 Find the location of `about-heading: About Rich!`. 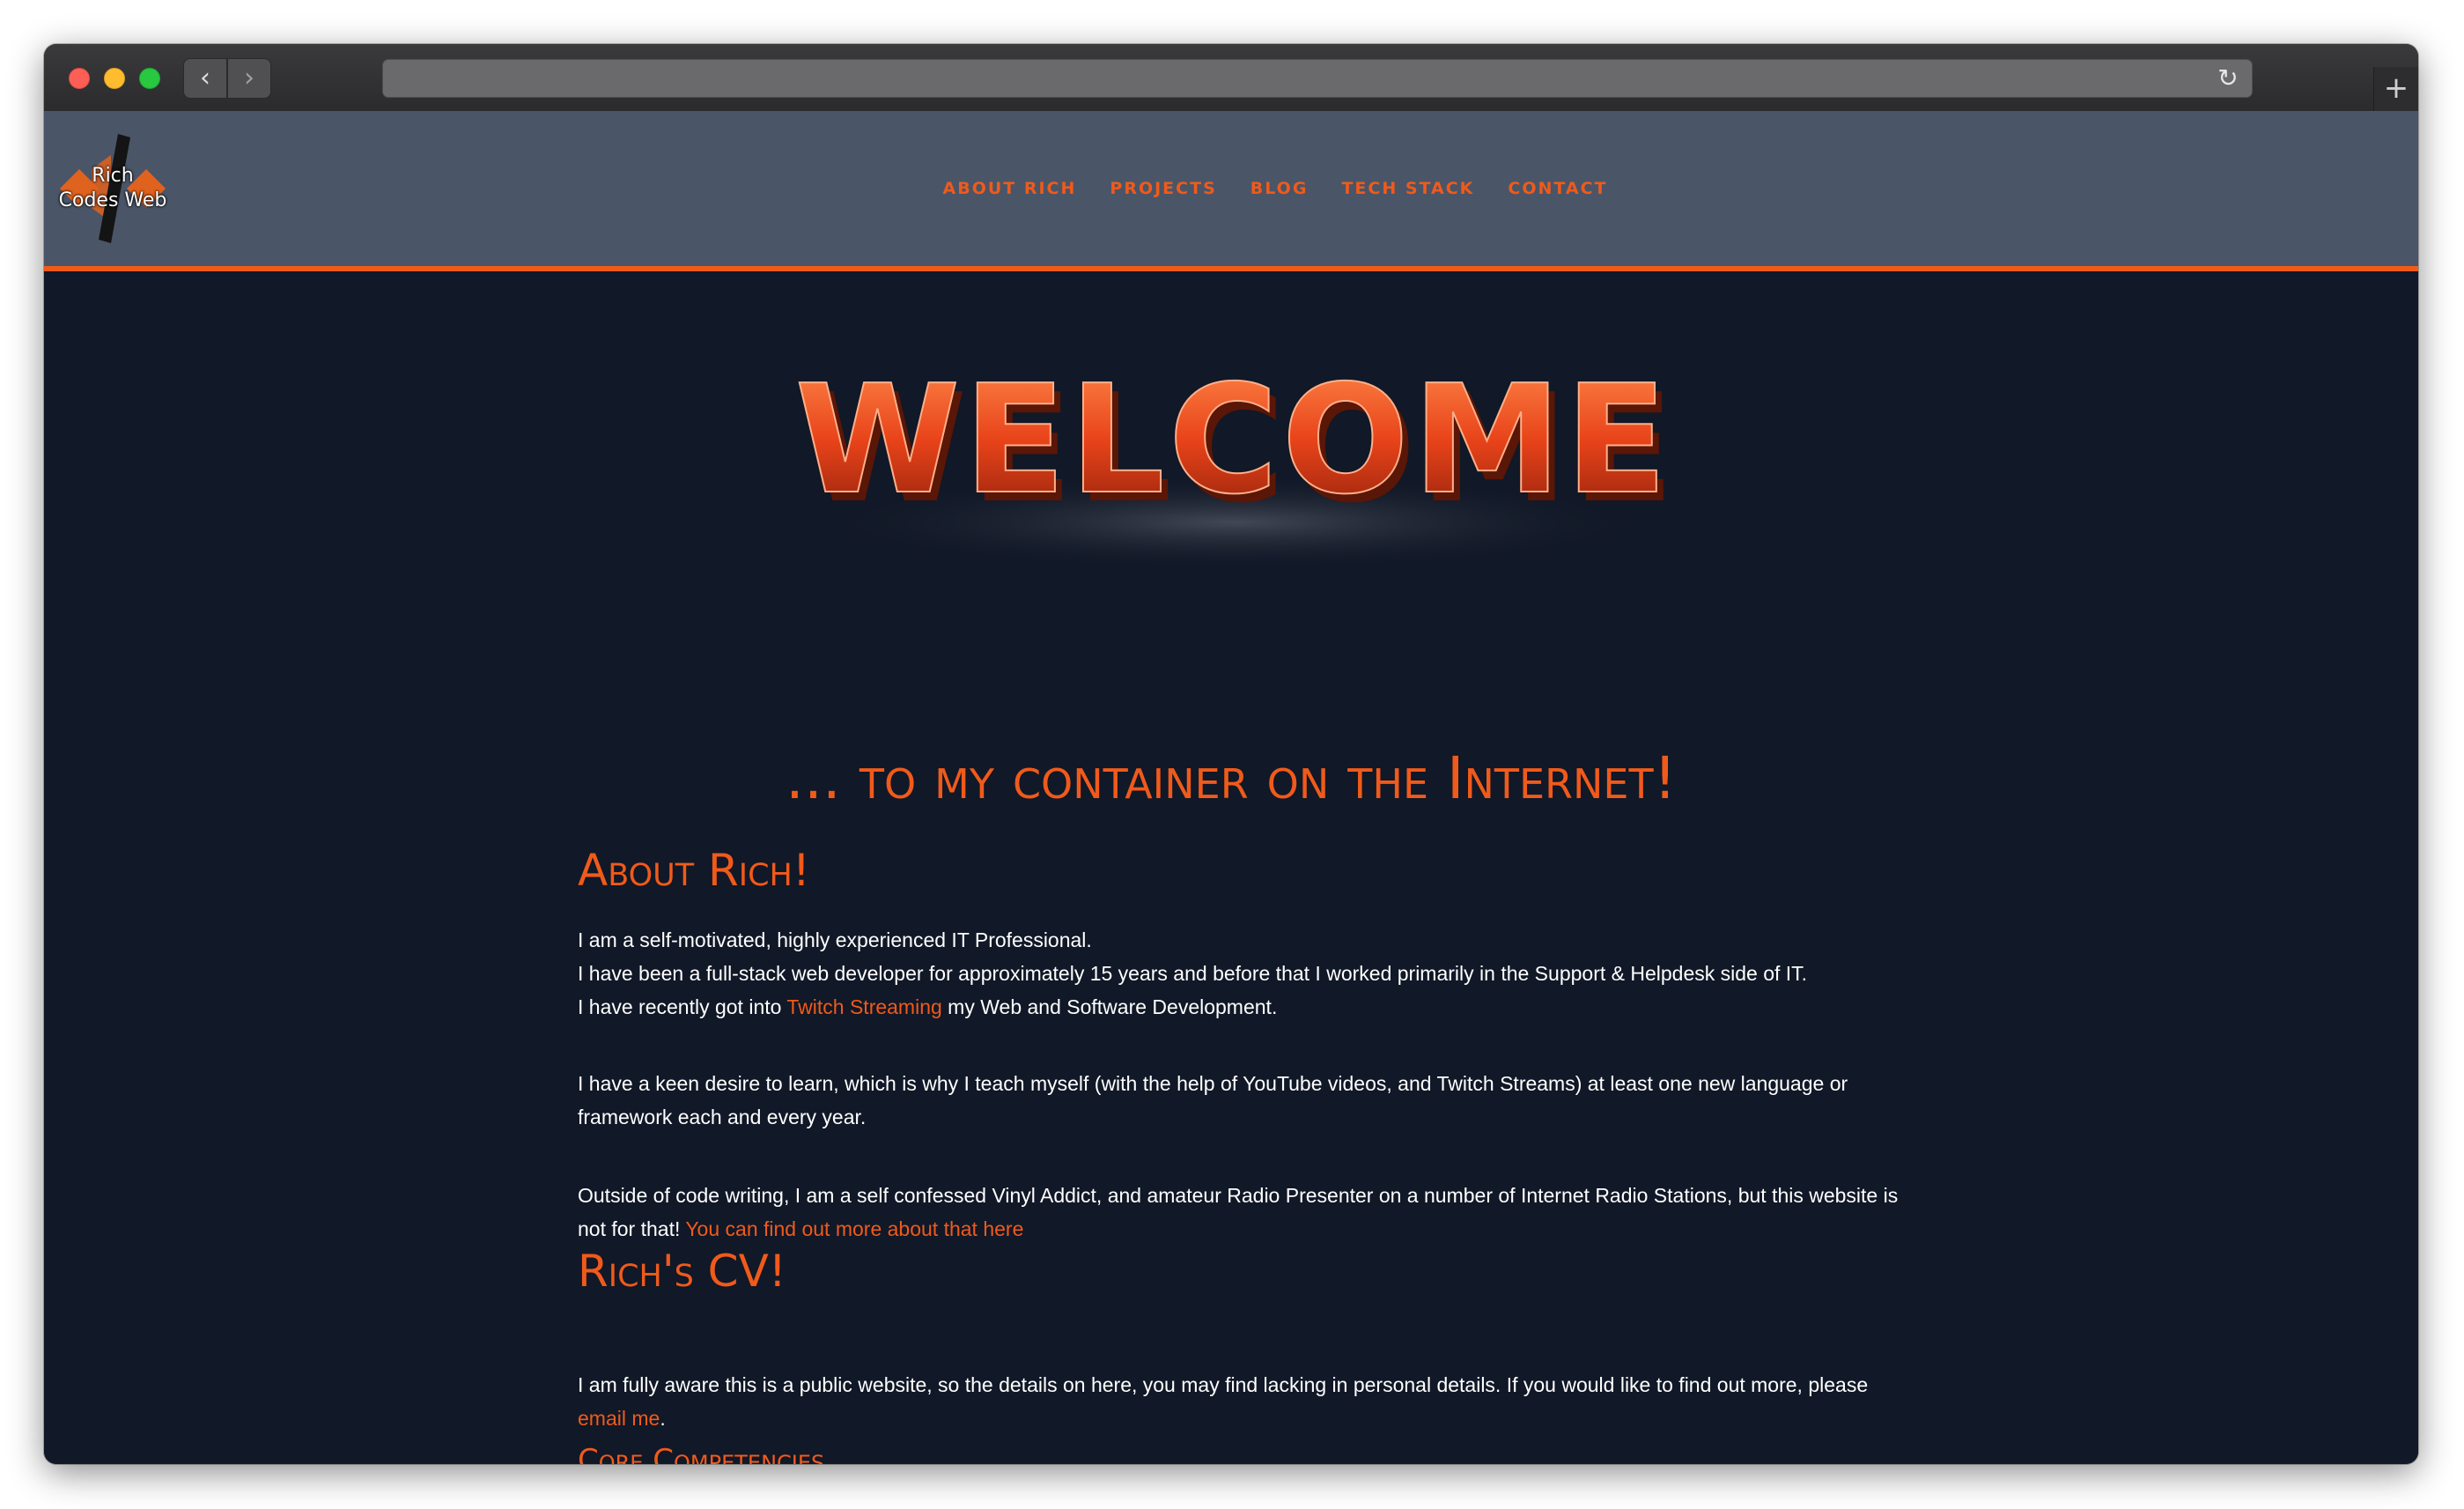

about-heading: About Rich! is located at coordinates (694, 870).